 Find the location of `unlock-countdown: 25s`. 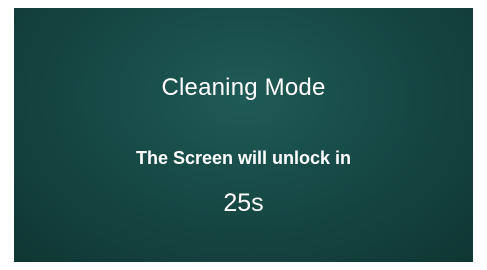

unlock-countdown: 25s is located at coordinates (243, 203).